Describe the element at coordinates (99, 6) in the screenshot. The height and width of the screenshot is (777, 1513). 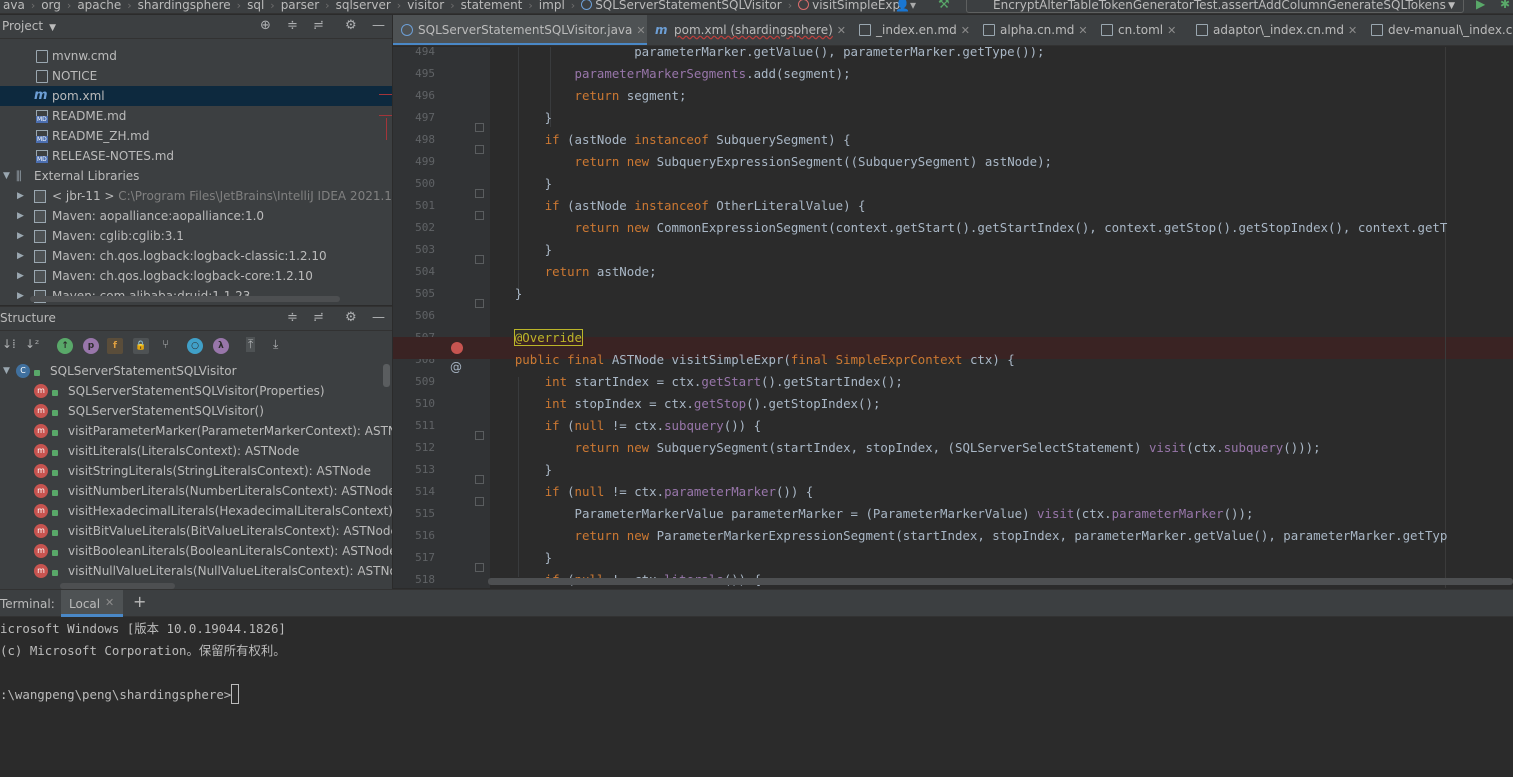
I see `breadcrumb-item: apache` at that location.